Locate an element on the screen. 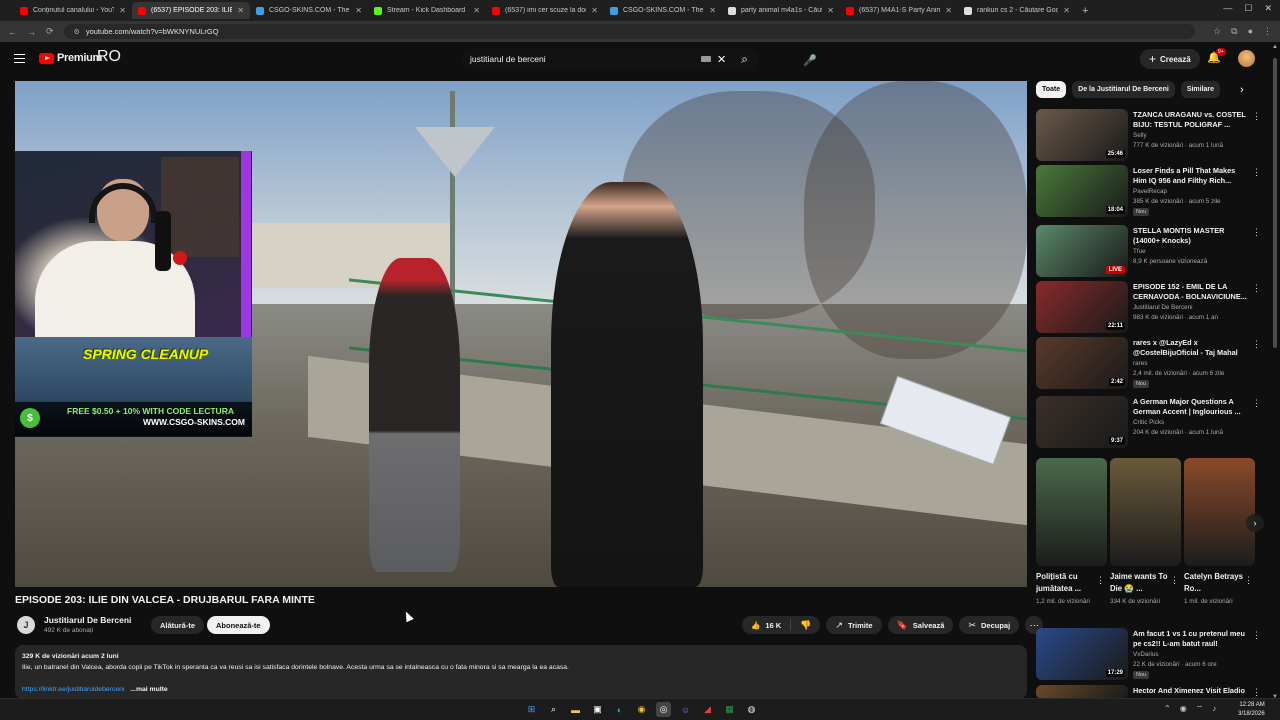  share-button: ↗ Trimite is located at coordinates (854, 625).